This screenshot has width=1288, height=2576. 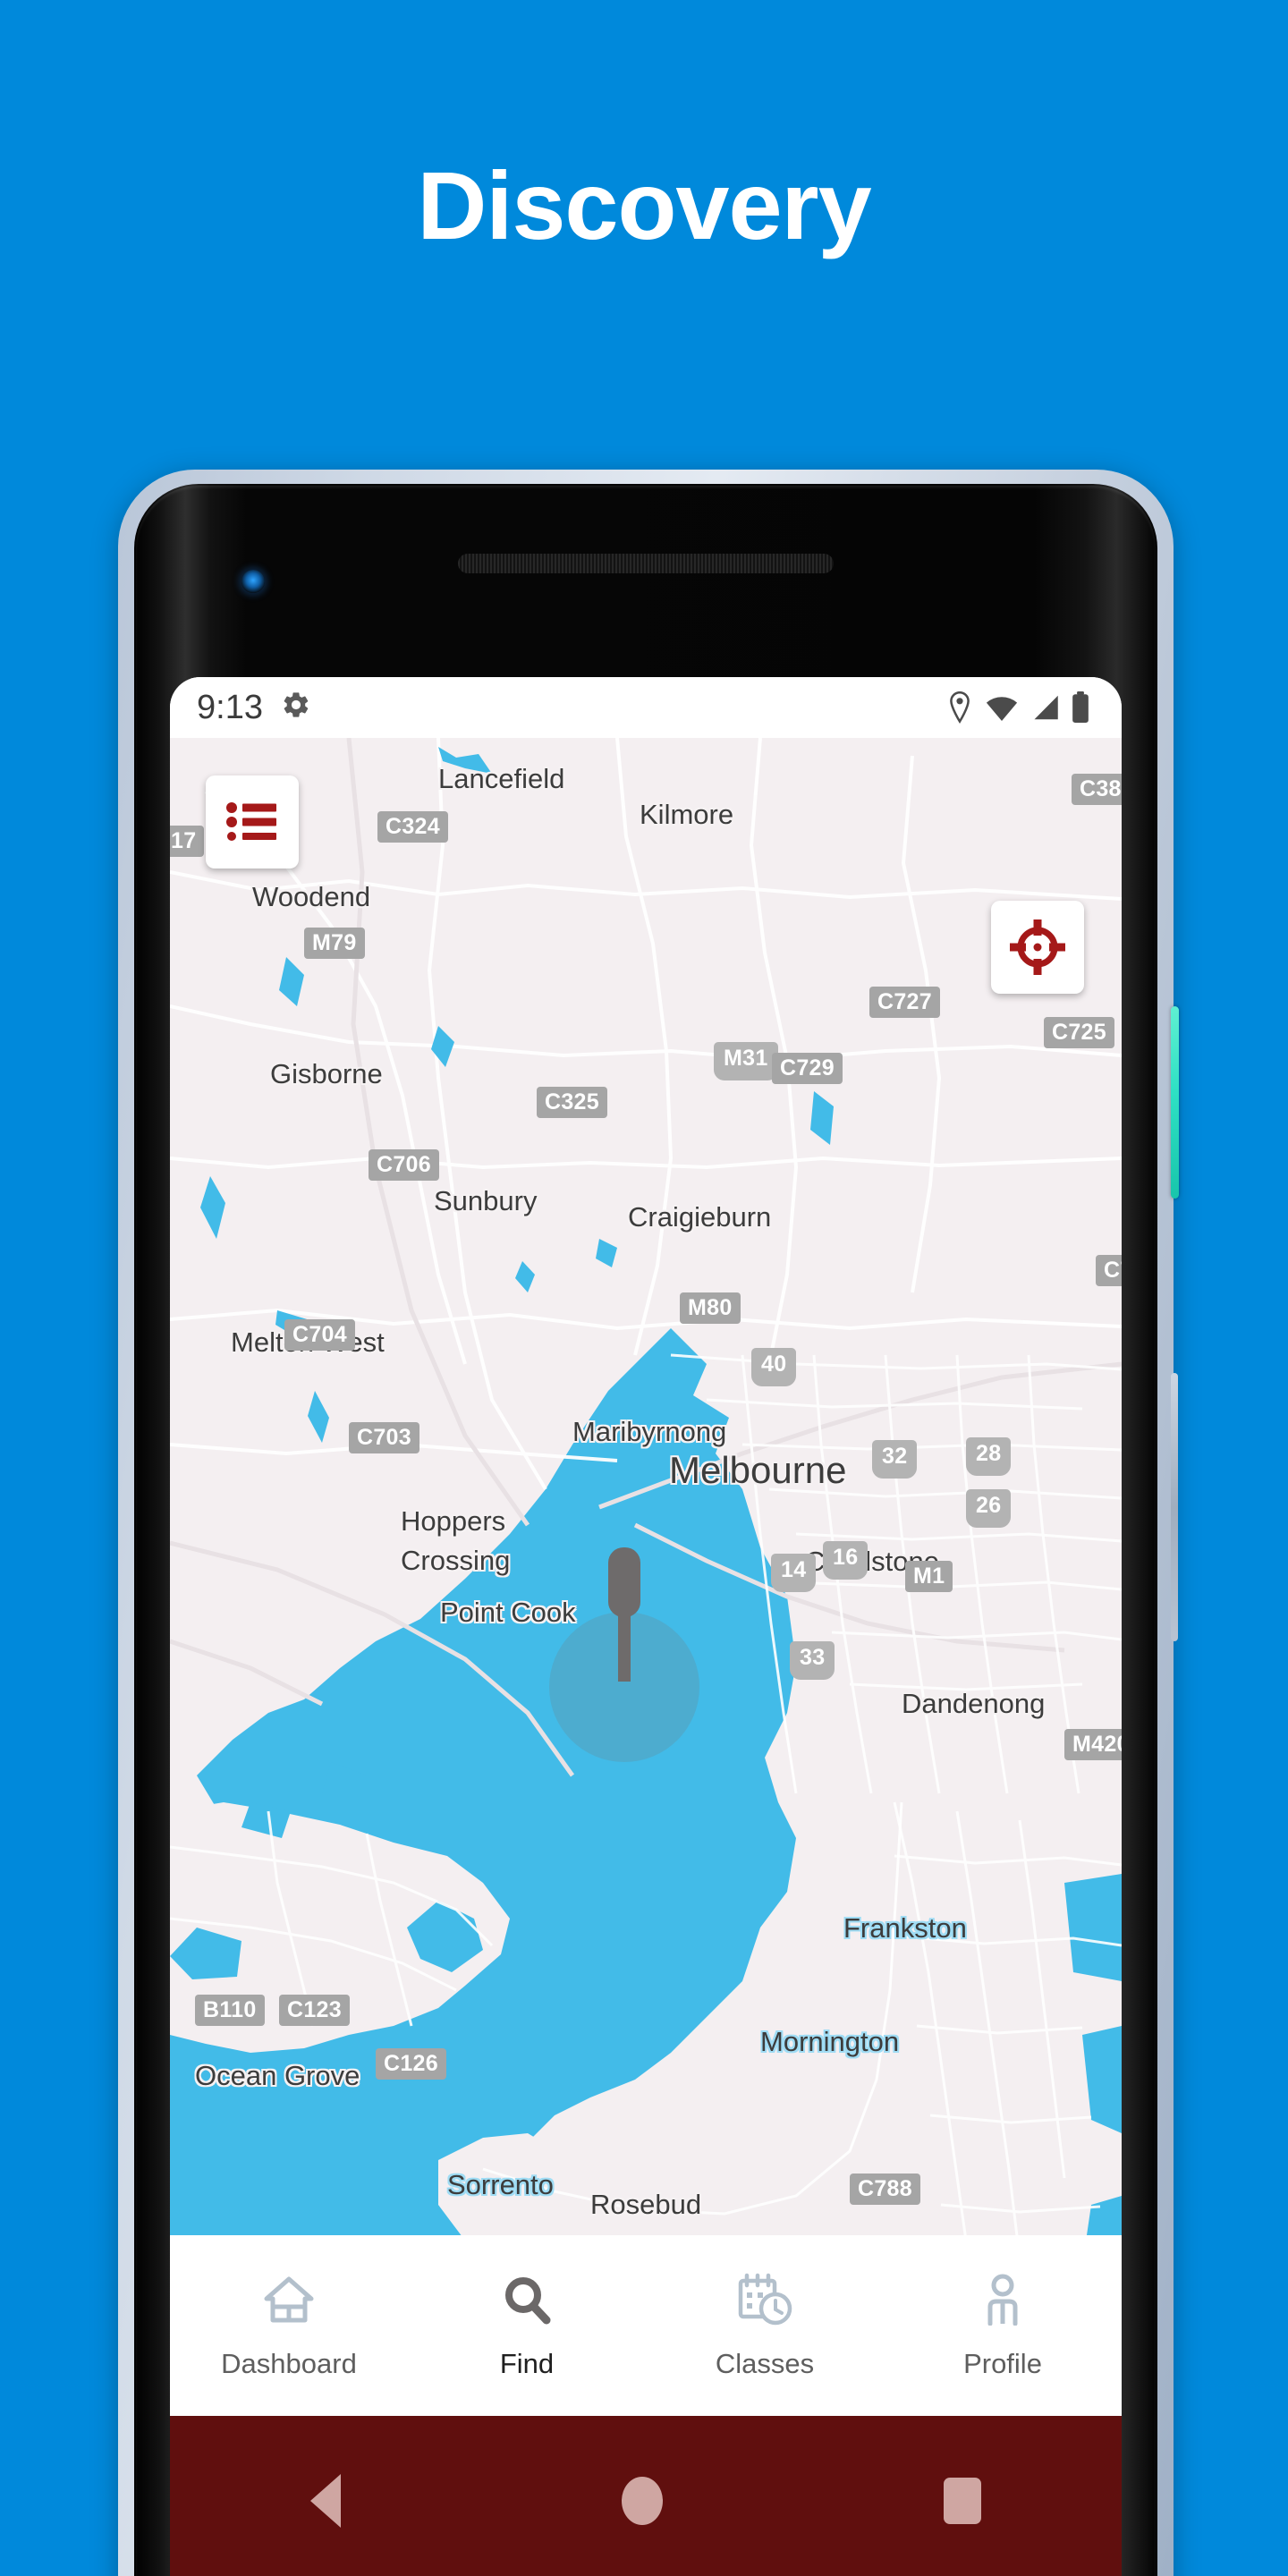 I want to click on battery-icon, so click(x=1080, y=707).